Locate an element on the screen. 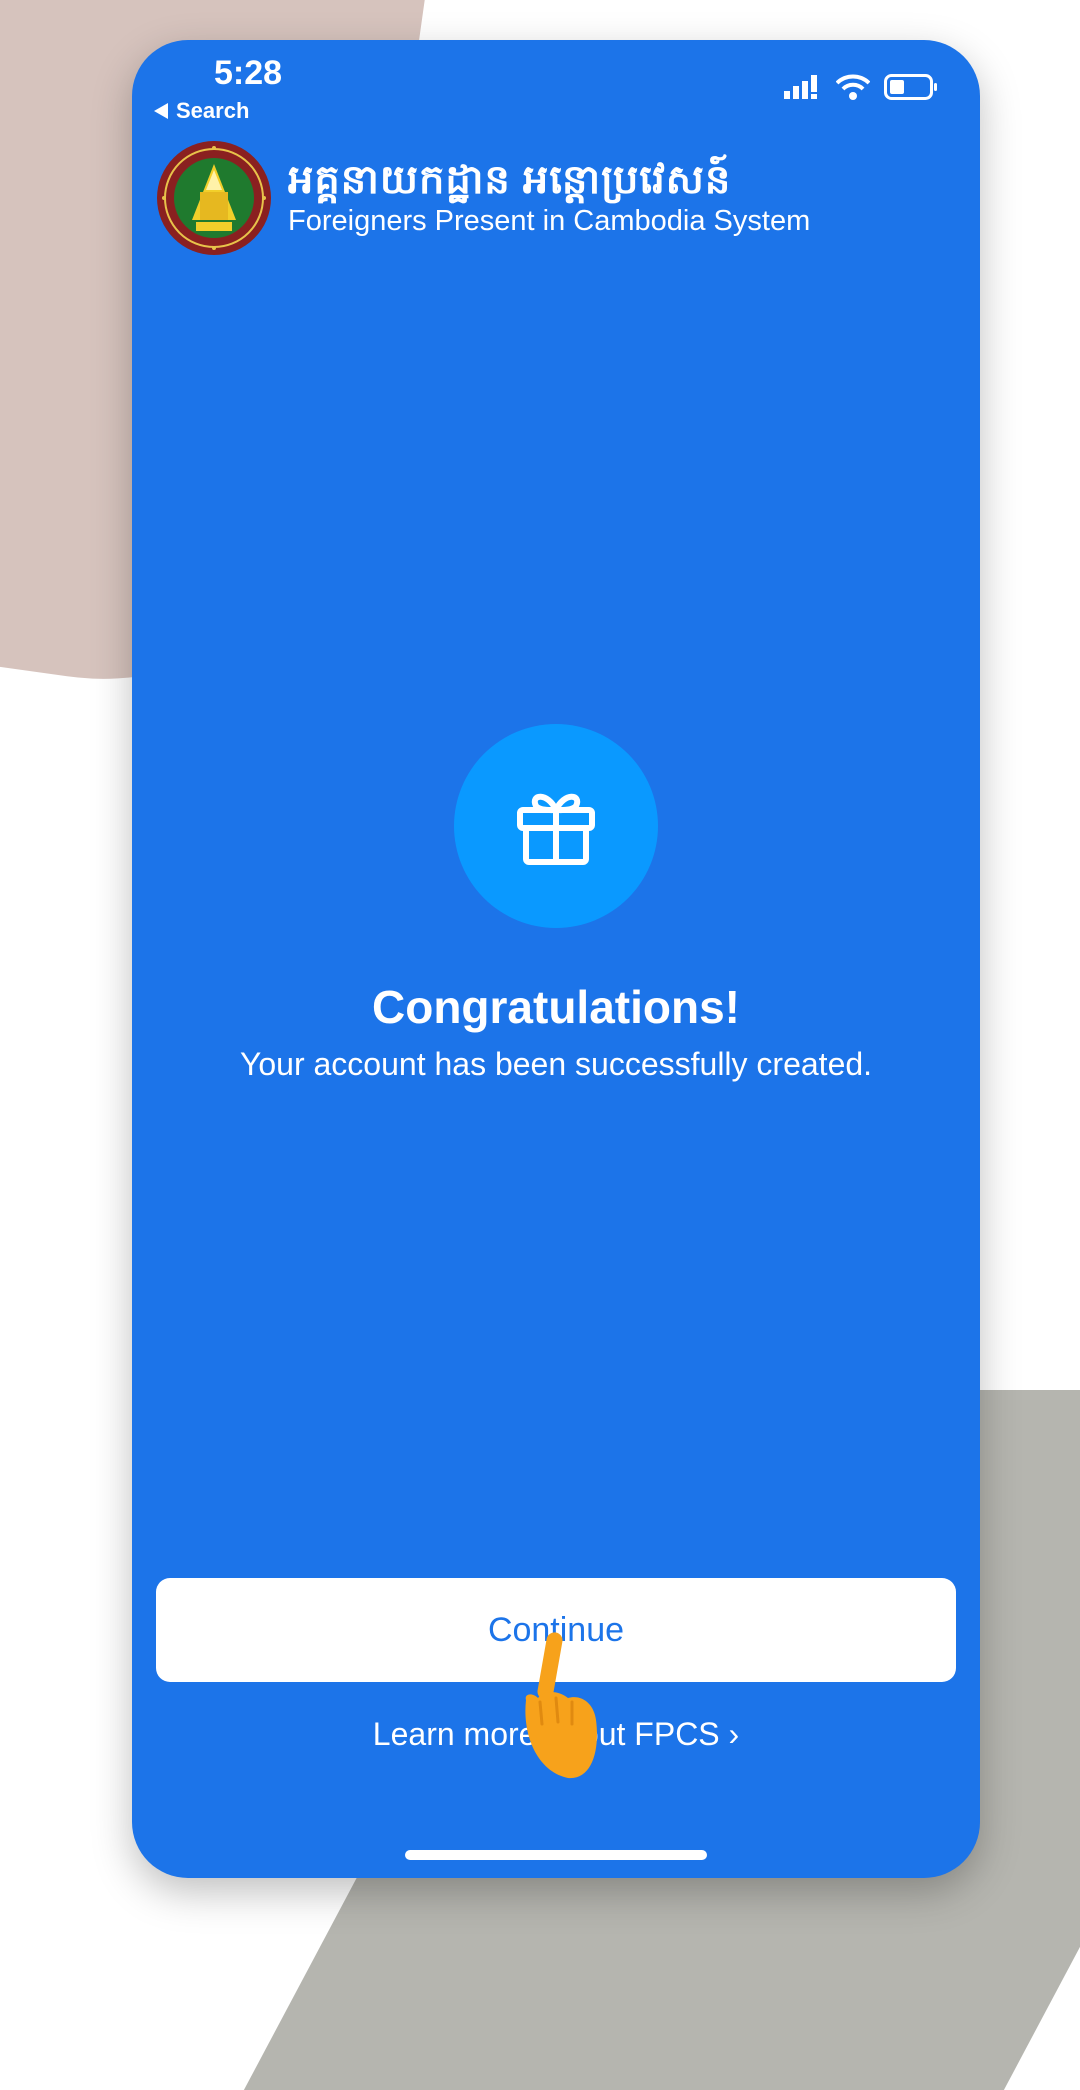 Image resolution: width=1080 pixels, height=2090 pixels. congratulations-title: Congratulations! is located at coordinates (556, 1007).